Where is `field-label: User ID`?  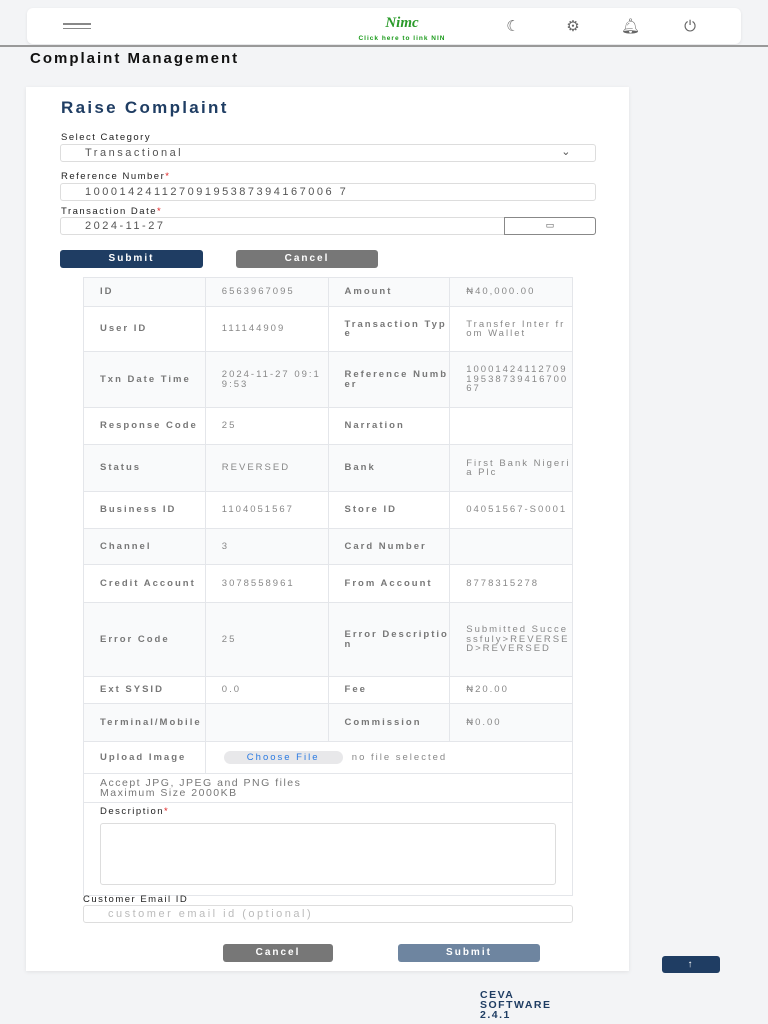 field-label: User ID is located at coordinates (144, 329).